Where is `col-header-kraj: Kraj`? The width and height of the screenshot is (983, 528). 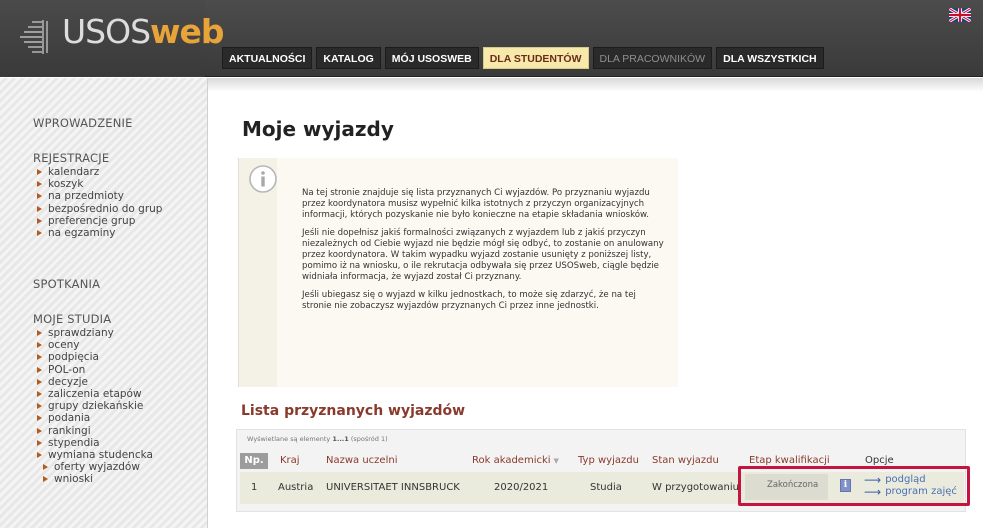 col-header-kraj: Kraj is located at coordinates (290, 461).